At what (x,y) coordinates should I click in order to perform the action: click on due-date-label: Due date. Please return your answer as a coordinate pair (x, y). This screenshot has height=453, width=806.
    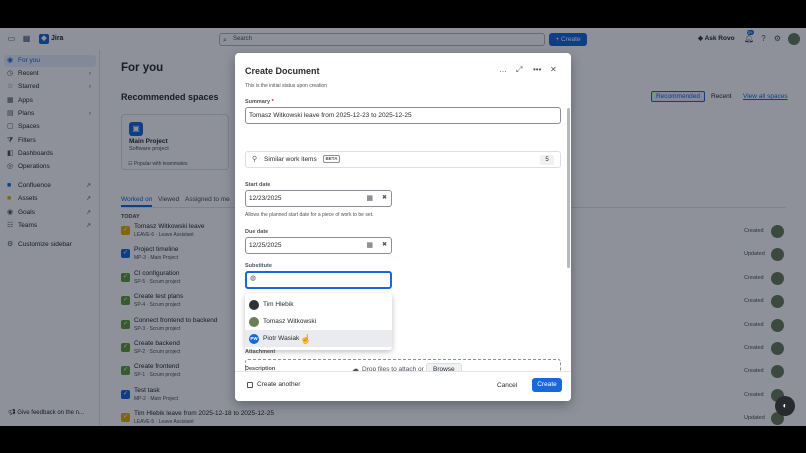
    Looking at the image, I should click on (257, 232).